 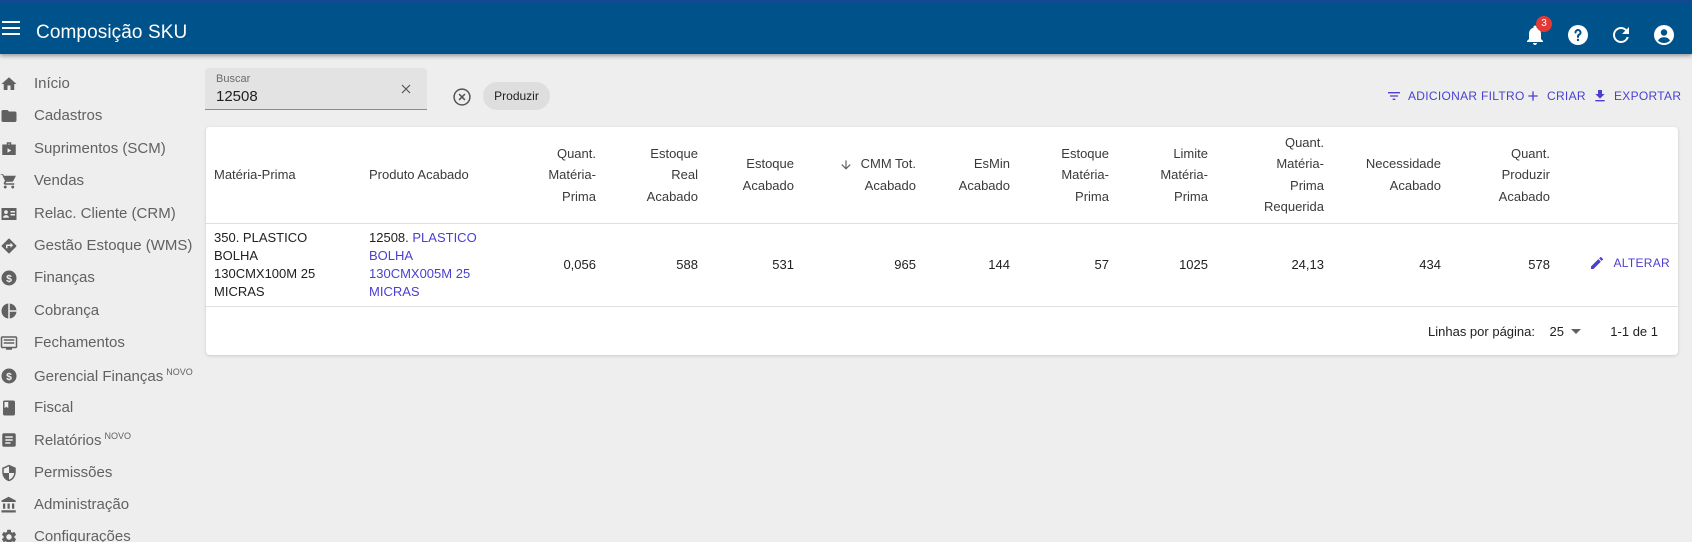 I want to click on sidebar-item-permissoes: Permissões, so click(x=100, y=473).